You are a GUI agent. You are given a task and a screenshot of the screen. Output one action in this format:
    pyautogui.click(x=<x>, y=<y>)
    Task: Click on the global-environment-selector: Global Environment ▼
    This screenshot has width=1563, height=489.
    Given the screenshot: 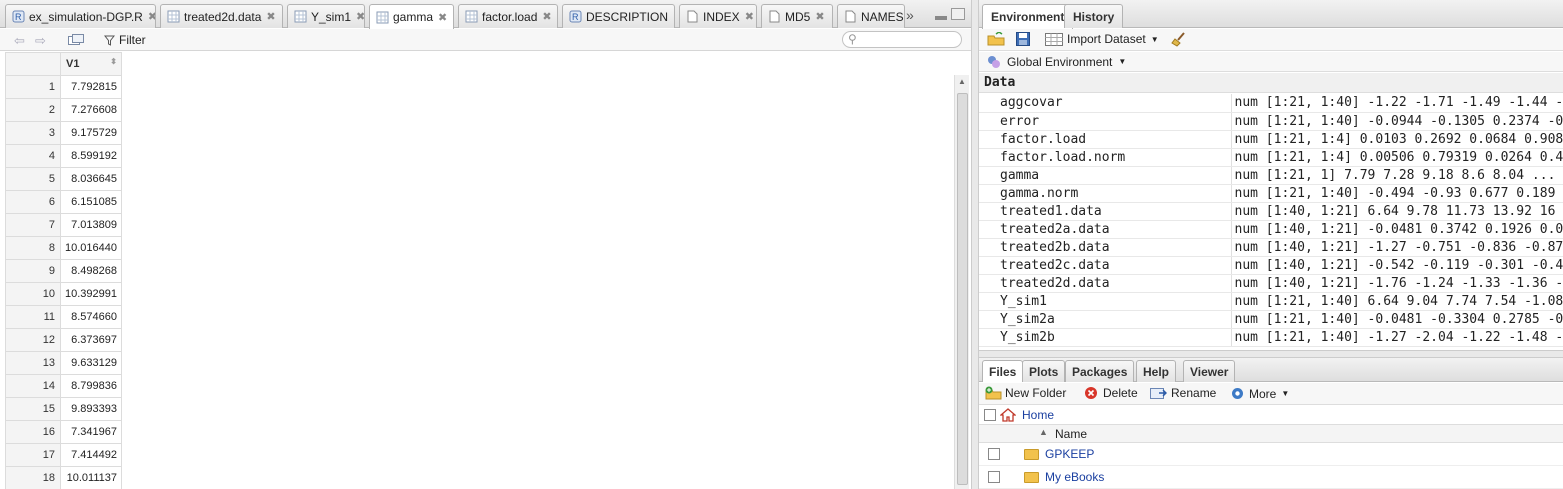 What is the action you would take?
    pyautogui.click(x=1271, y=62)
    